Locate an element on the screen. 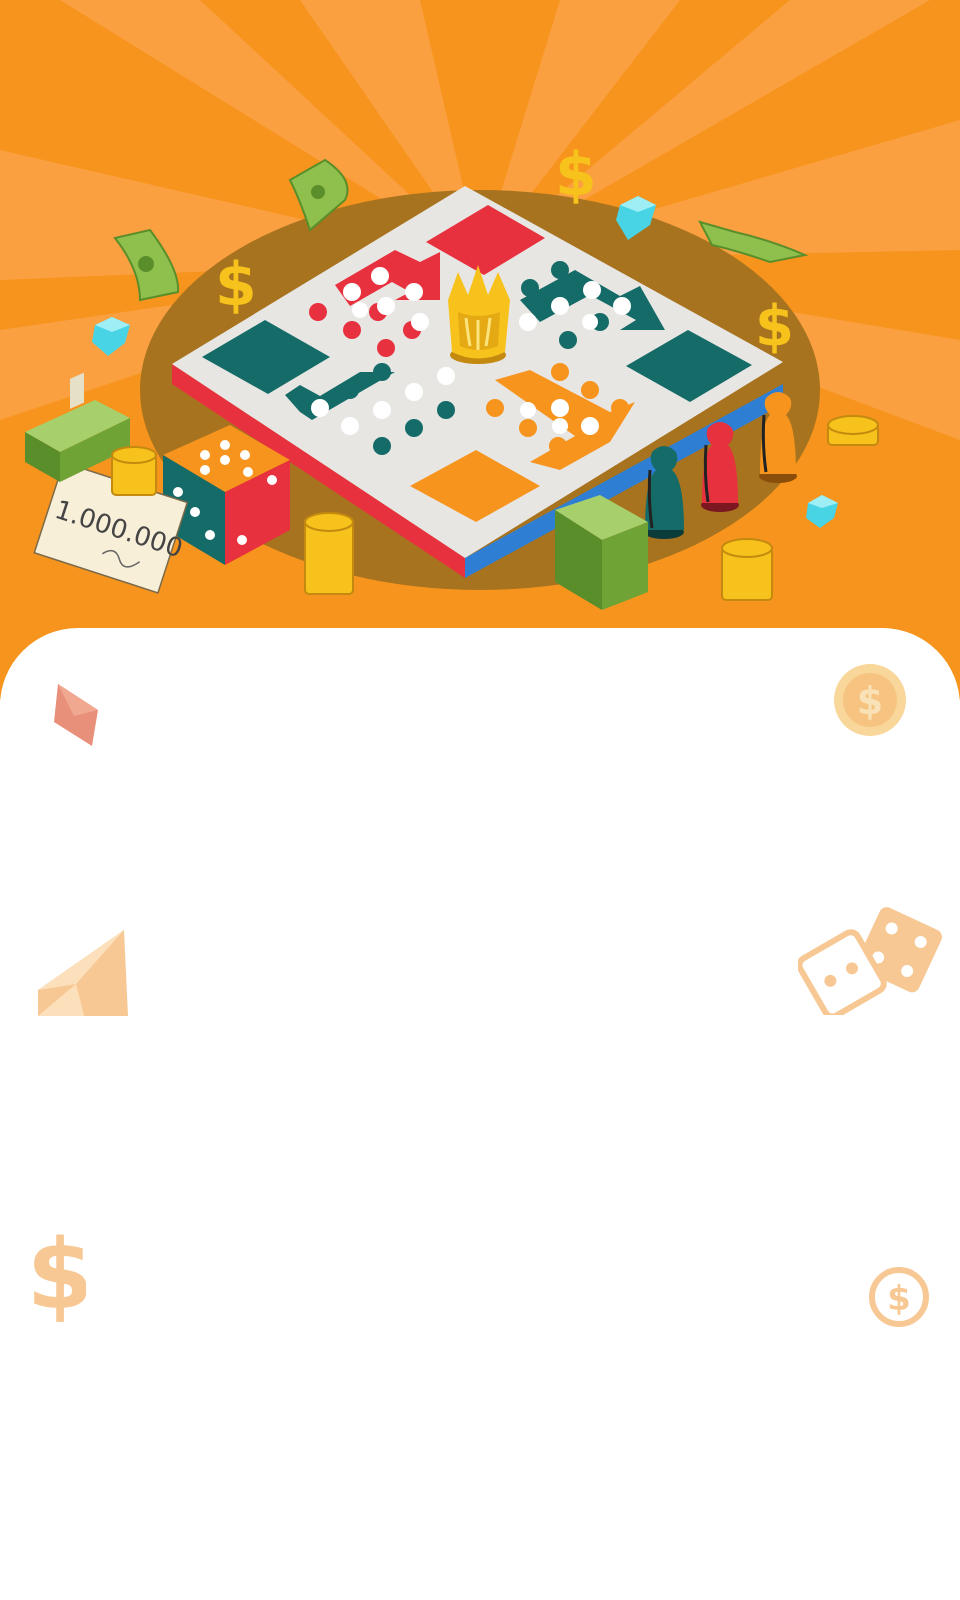 This screenshot has height=1600, width=960. gem-icon is located at coordinates (77, 715).